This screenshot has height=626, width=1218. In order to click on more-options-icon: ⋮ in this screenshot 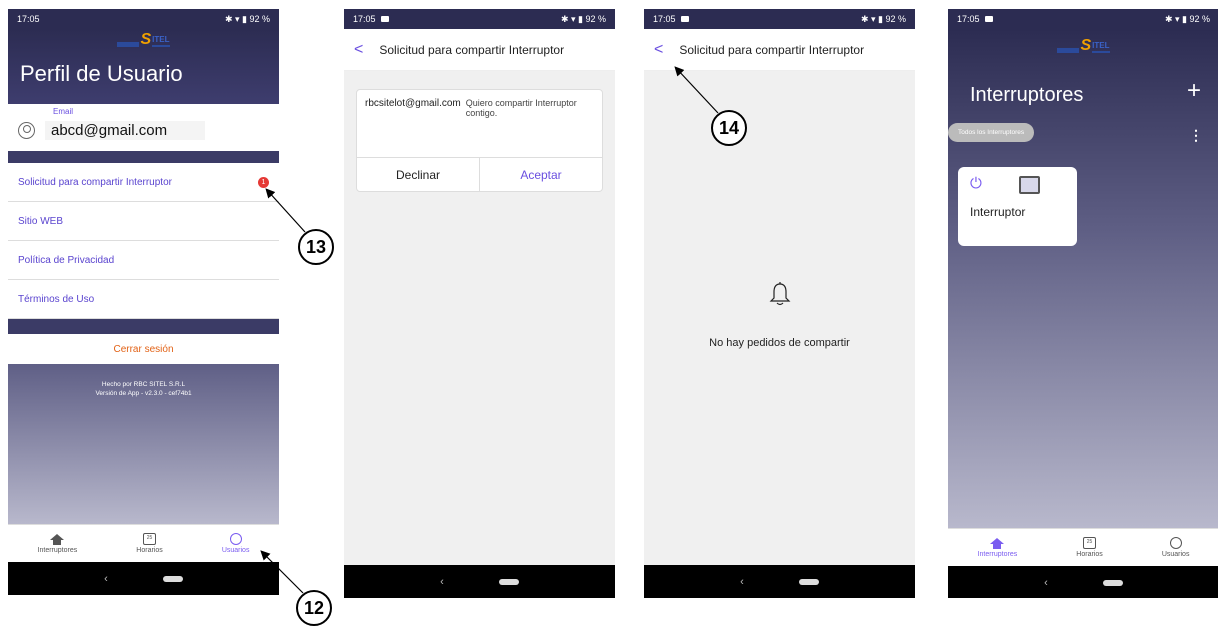, I will do `click(1196, 135)`.